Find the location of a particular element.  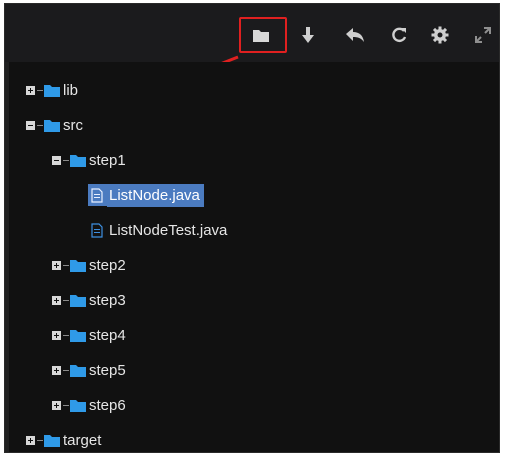

undo-icon is located at coordinates (355, 35).